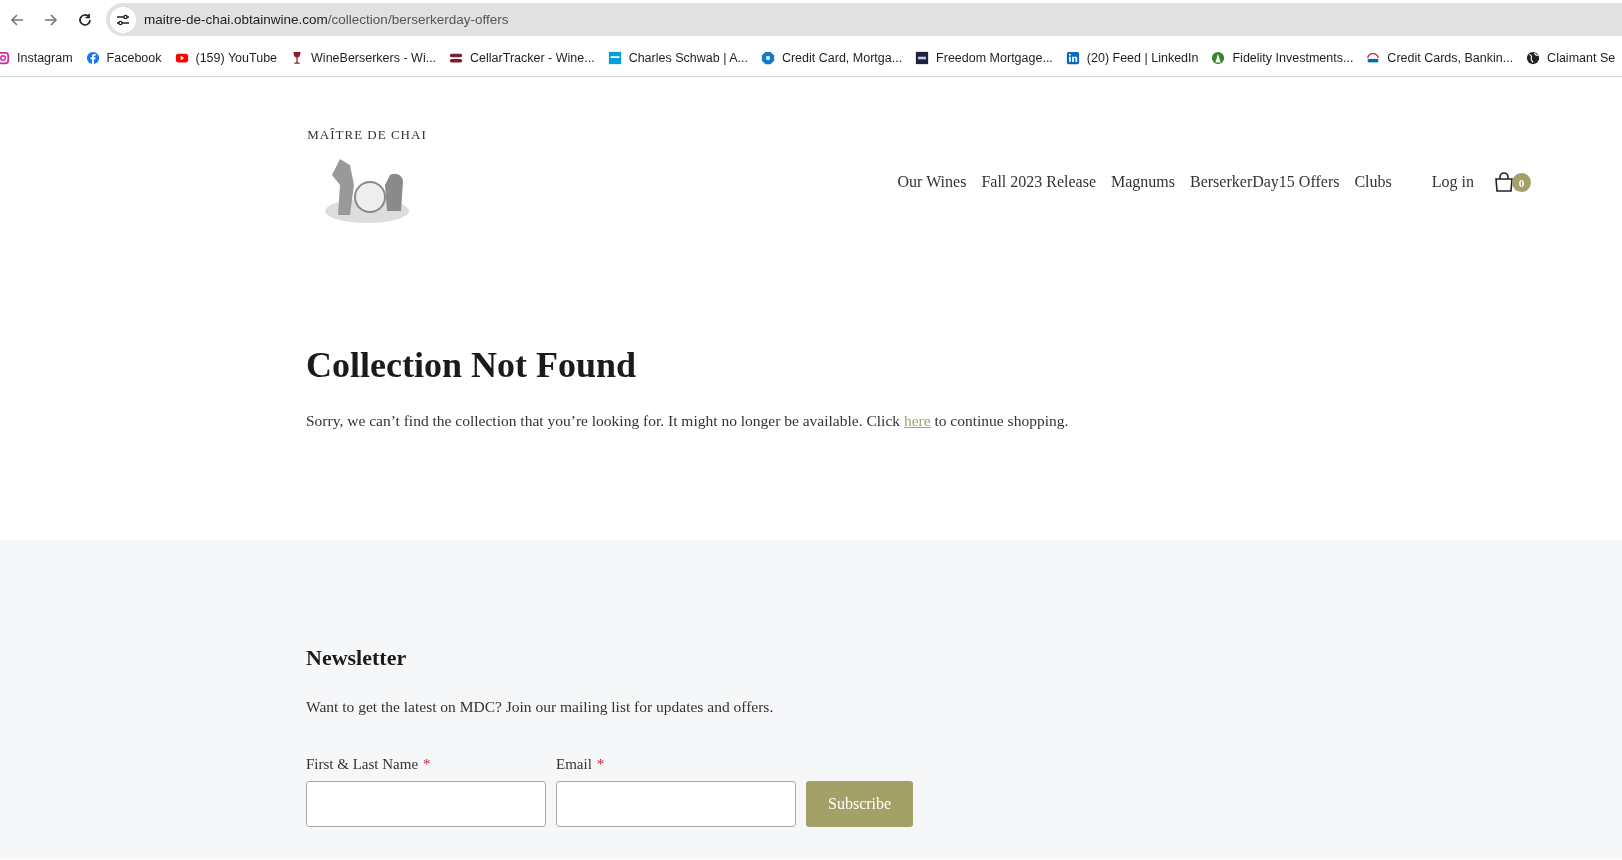 This screenshot has width=1622, height=860. Describe the element at coordinates (1452, 182) in the screenshot. I see `login-link: Log in` at that location.